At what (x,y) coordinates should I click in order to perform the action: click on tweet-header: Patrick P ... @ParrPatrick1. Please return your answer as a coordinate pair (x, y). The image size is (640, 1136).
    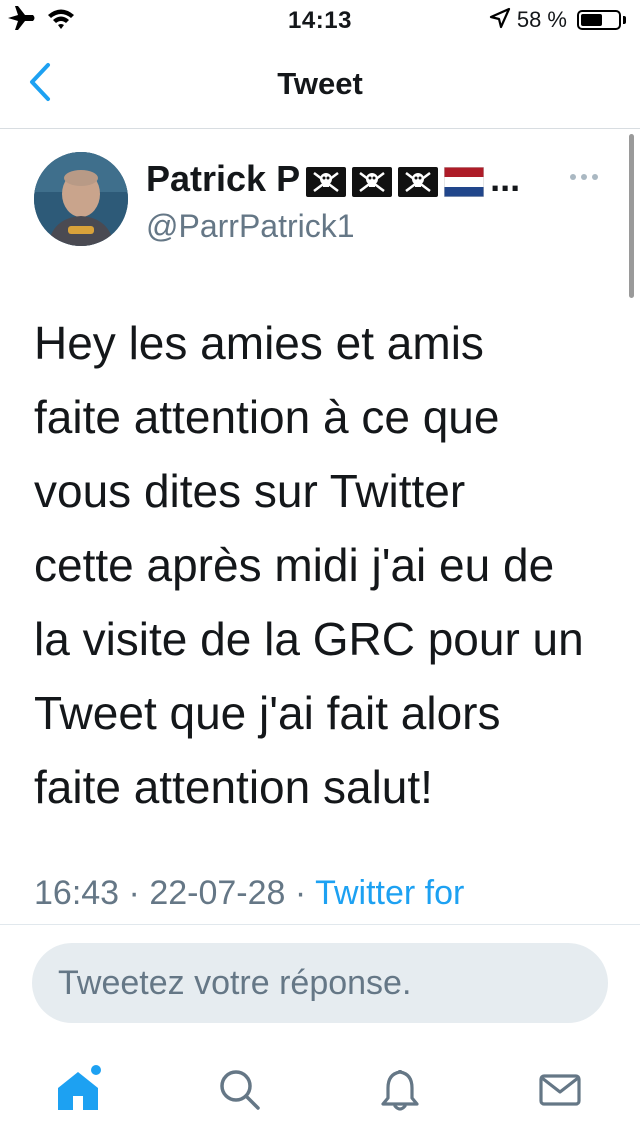
    Looking at the image, I should click on (324, 202).